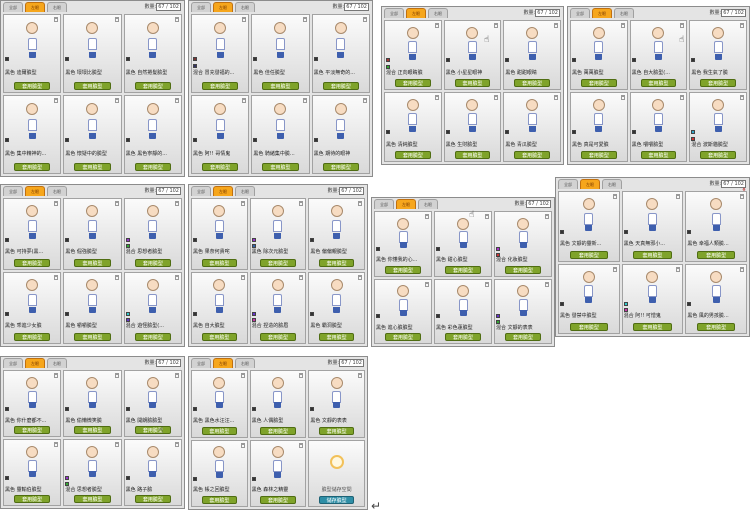  I want to click on face-slot: 黑色 騎緒集中臉... 套用臉型, so click(280, 134).